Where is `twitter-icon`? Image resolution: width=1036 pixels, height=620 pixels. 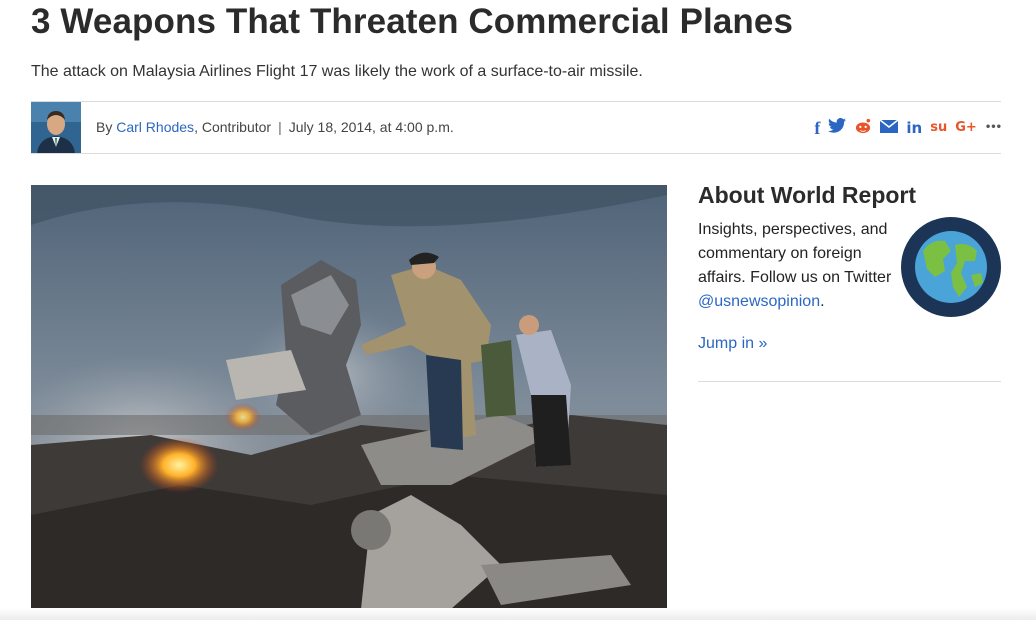
twitter-icon is located at coordinates (837, 128).